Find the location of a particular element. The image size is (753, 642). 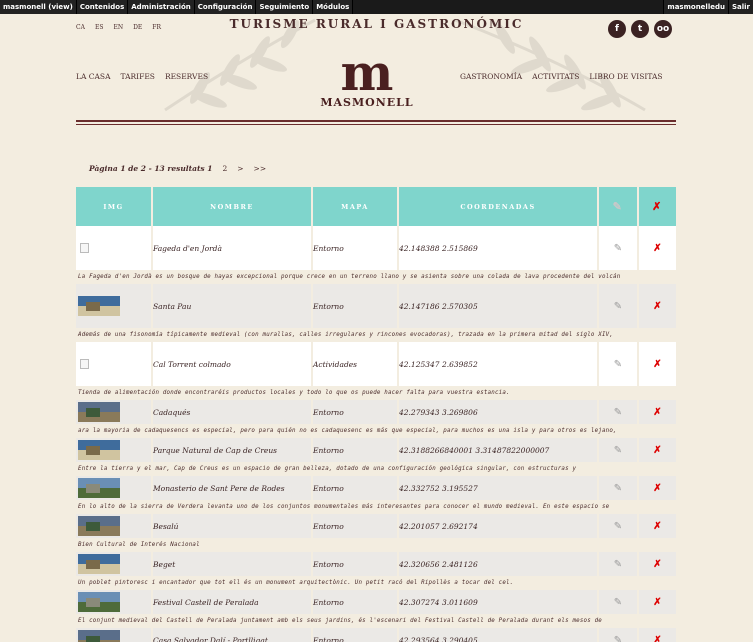

cell-coordenadas: 42.148388 2.515869 is located at coordinates (498, 248).